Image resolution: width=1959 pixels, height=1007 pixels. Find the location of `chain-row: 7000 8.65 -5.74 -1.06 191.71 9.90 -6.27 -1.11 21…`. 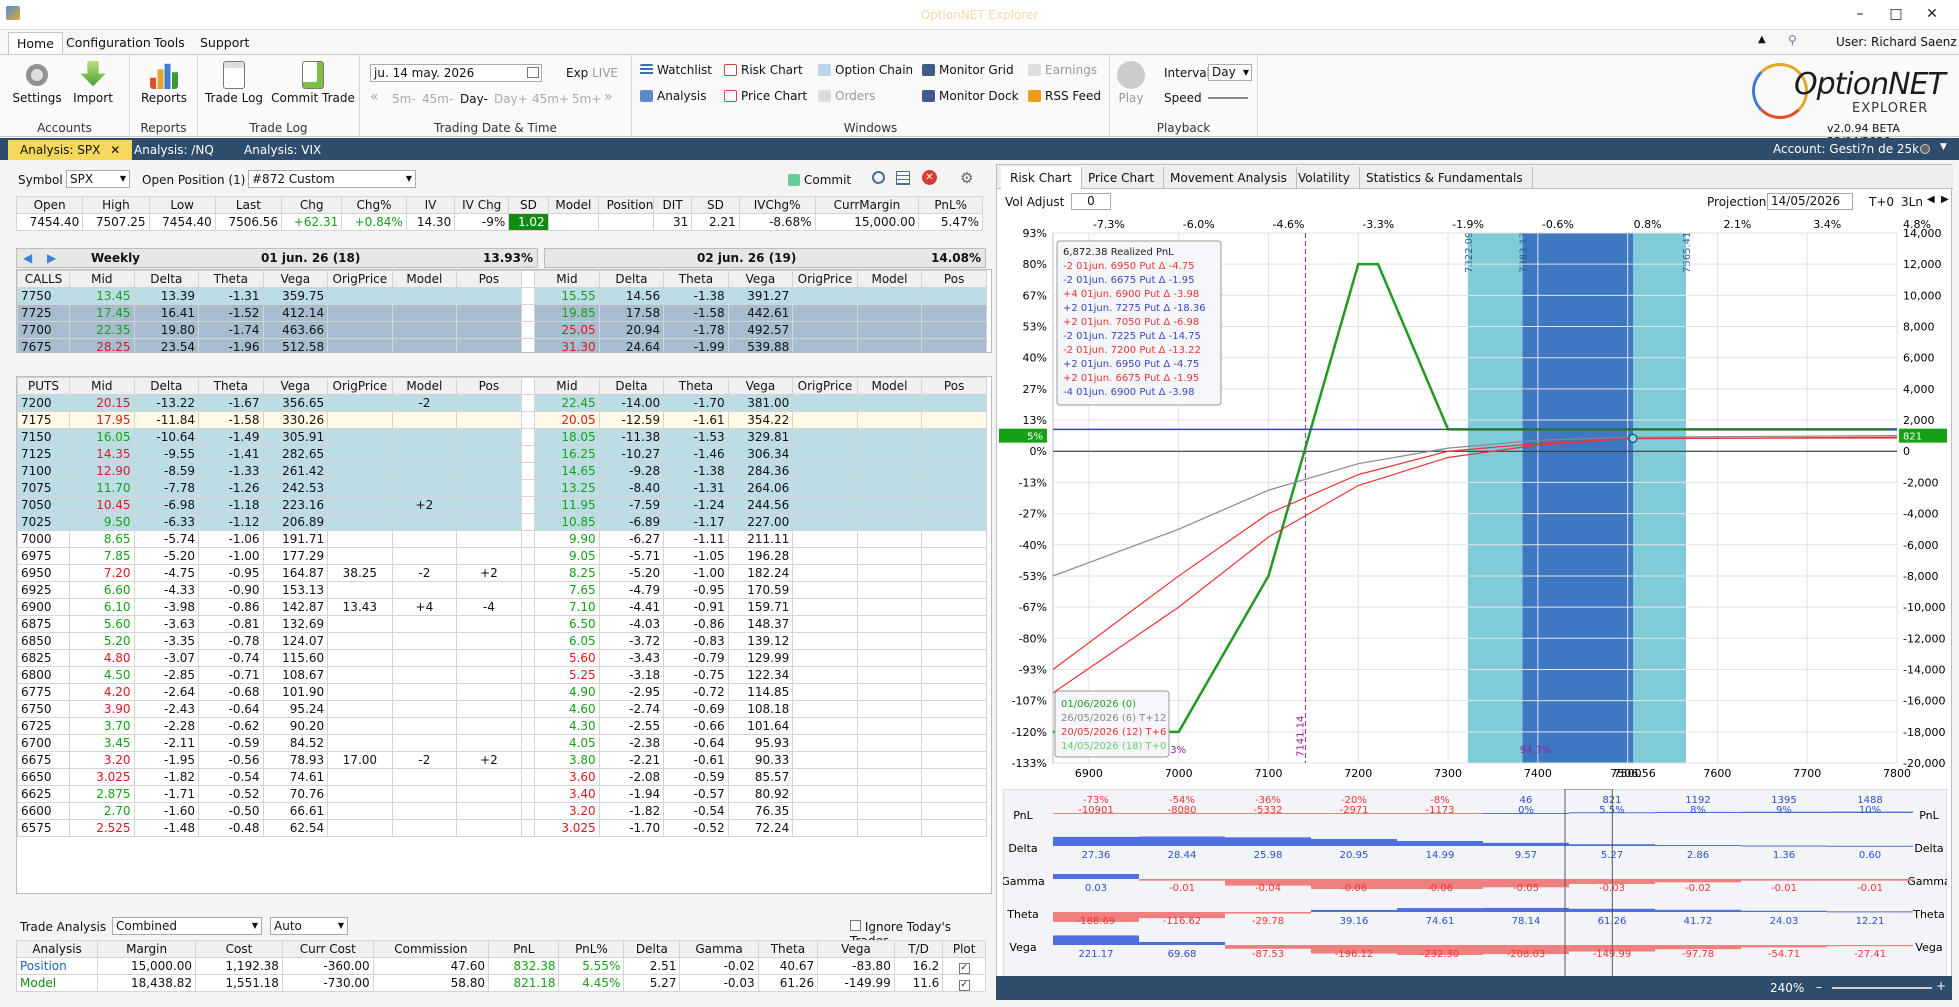

chain-row: 7000 8.65 -5.74 -1.06 191.71 9.90 -6.27 -1.11 21… is located at coordinates (502, 539).